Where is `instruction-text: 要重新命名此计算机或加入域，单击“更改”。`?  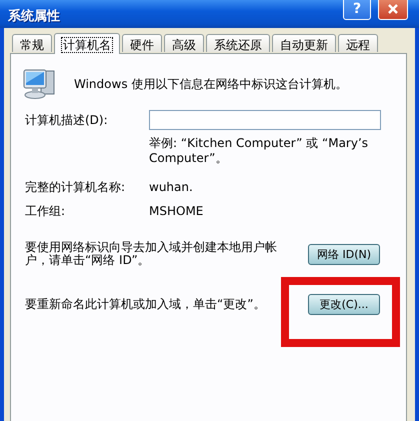 instruction-text: 要重新命名此计算机或加入域，单击“更改”。 is located at coordinates (145, 304).